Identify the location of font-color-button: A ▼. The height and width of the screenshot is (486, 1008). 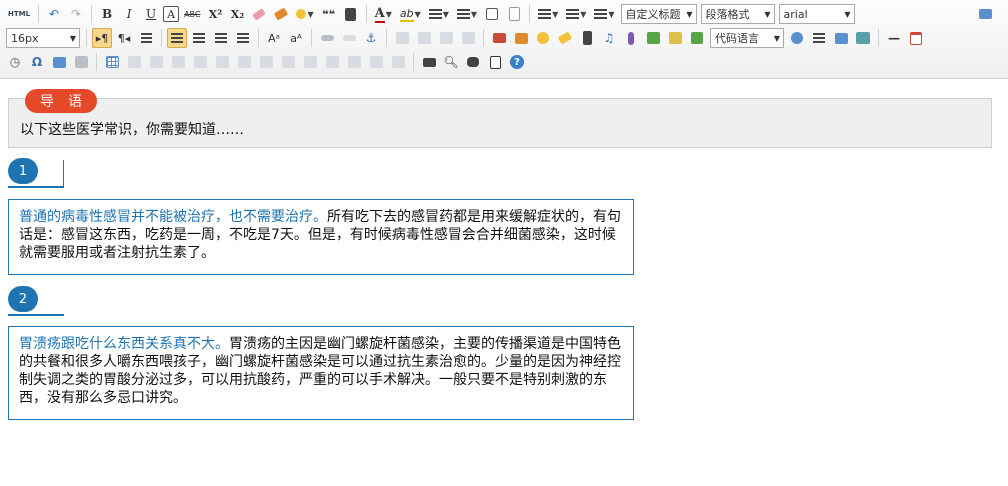
(383, 14).